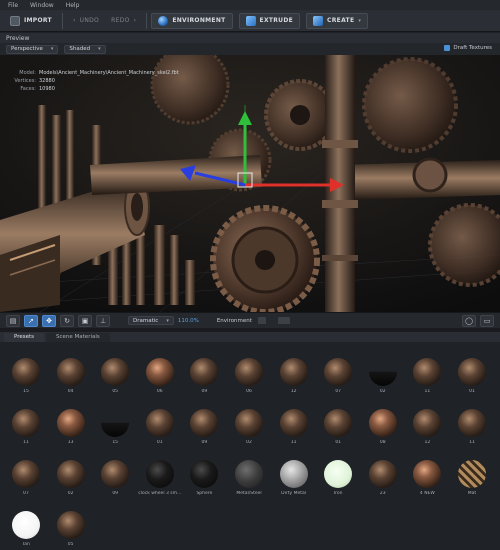 The image size is (500, 550). What do you see at coordinates (382, 442) in the screenshot?
I see `material-label: 08` at bounding box center [382, 442].